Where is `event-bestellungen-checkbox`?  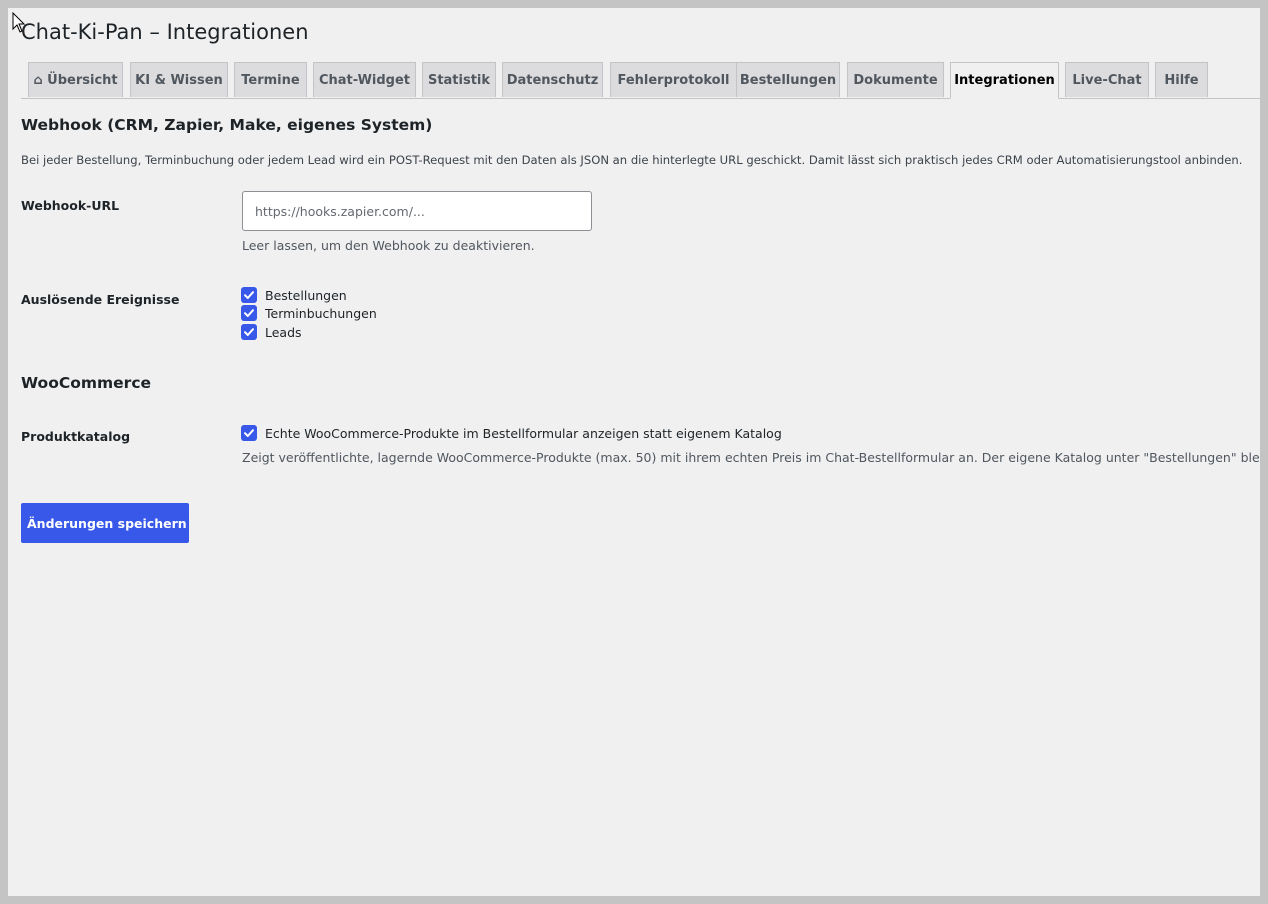
event-bestellungen-checkbox is located at coordinates (249, 295).